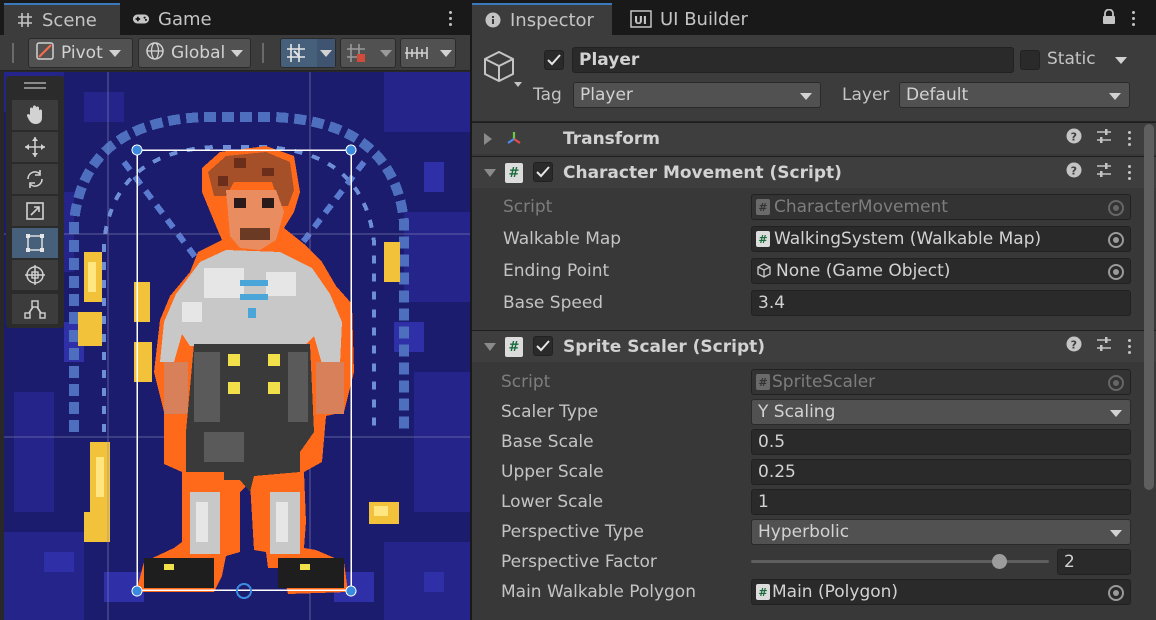 Image resolution: width=1156 pixels, height=620 pixels. What do you see at coordinates (35, 115) in the screenshot?
I see `hand-tool-icon` at bounding box center [35, 115].